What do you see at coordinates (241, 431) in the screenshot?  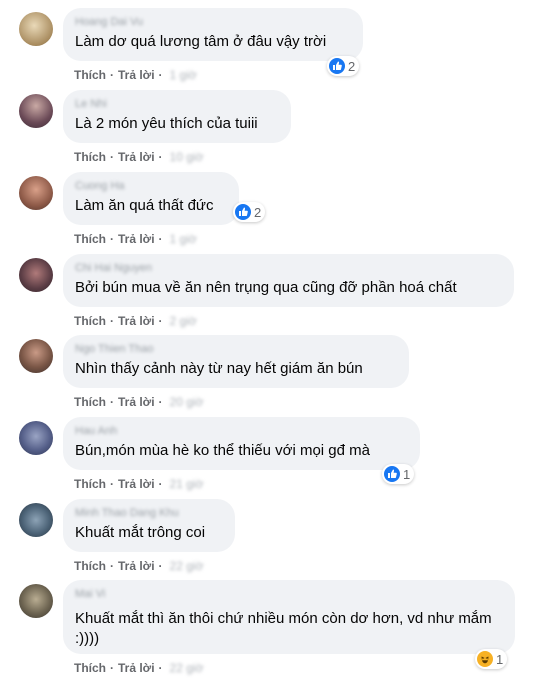 I see `comment-author: Hau Anh` at bounding box center [241, 431].